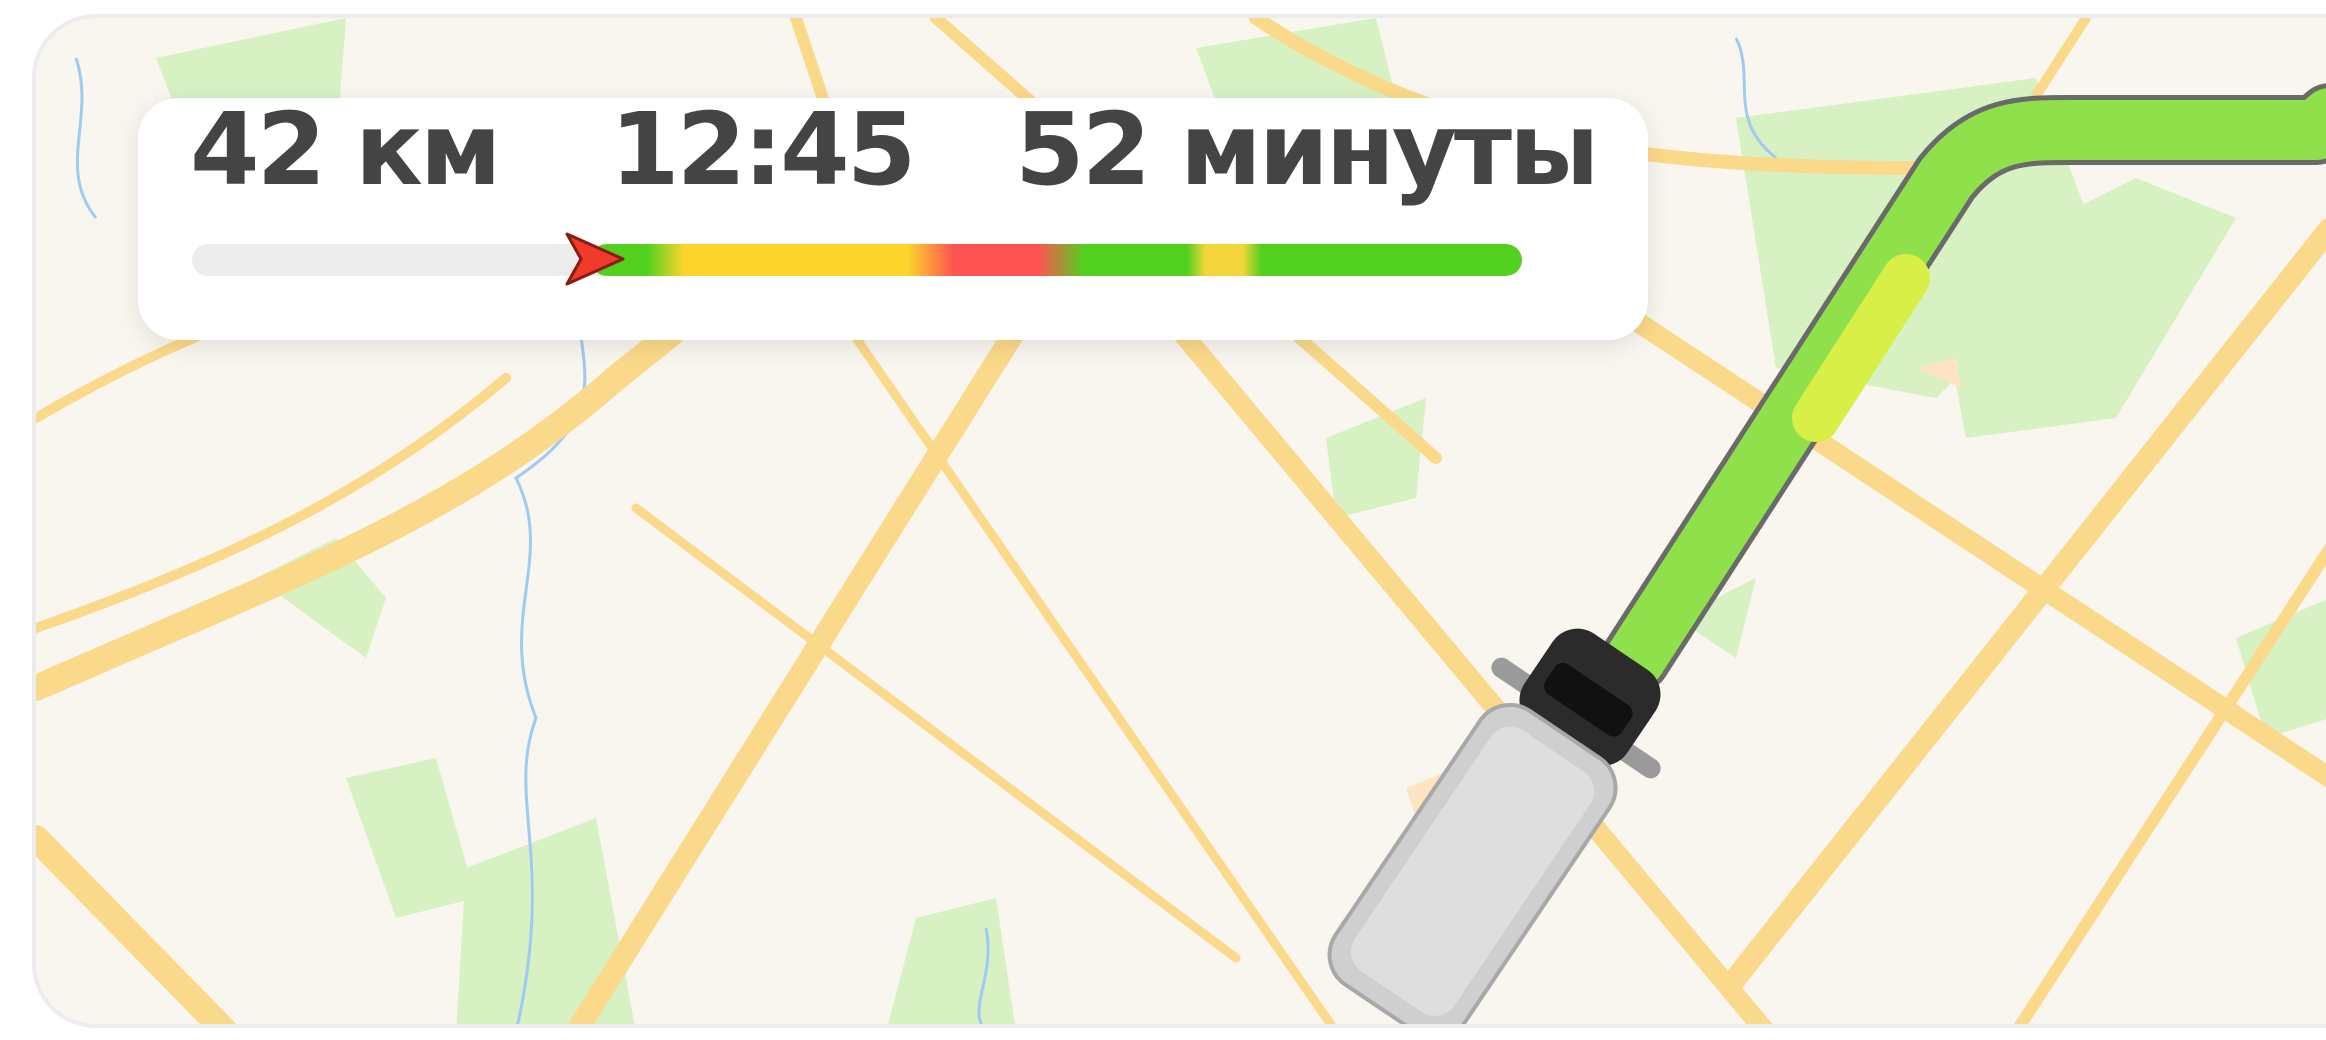  What do you see at coordinates (1056, 260) in the screenshot?
I see `traffic-segments` at bounding box center [1056, 260].